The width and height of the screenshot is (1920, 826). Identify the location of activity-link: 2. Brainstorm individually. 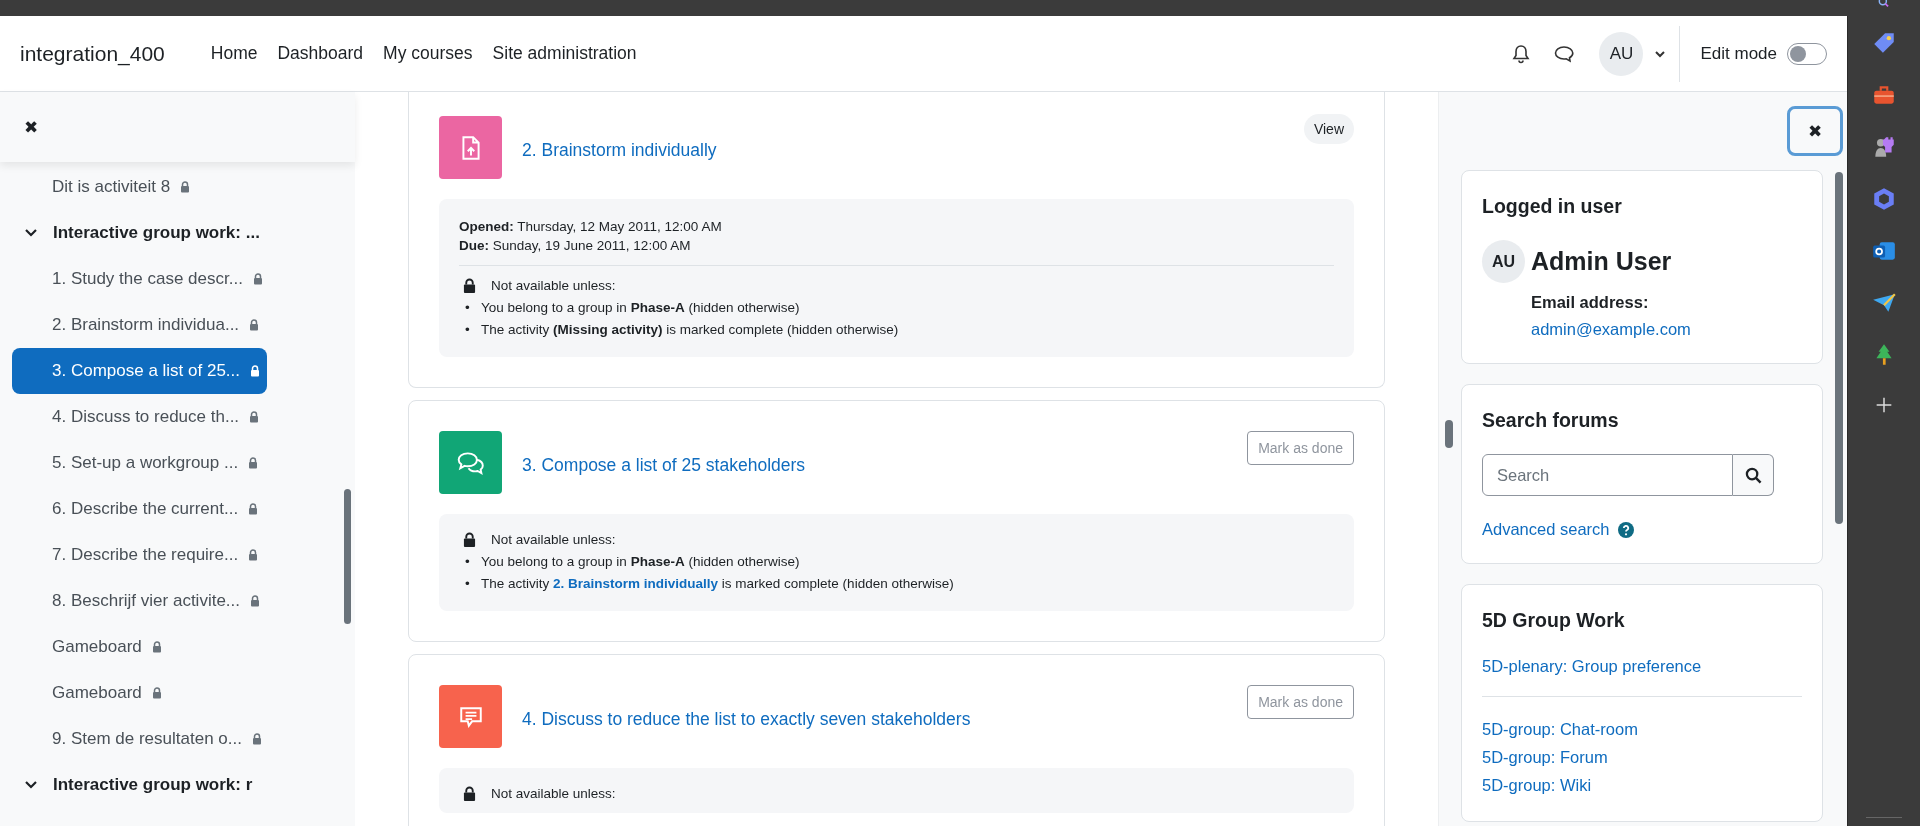
(636, 583).